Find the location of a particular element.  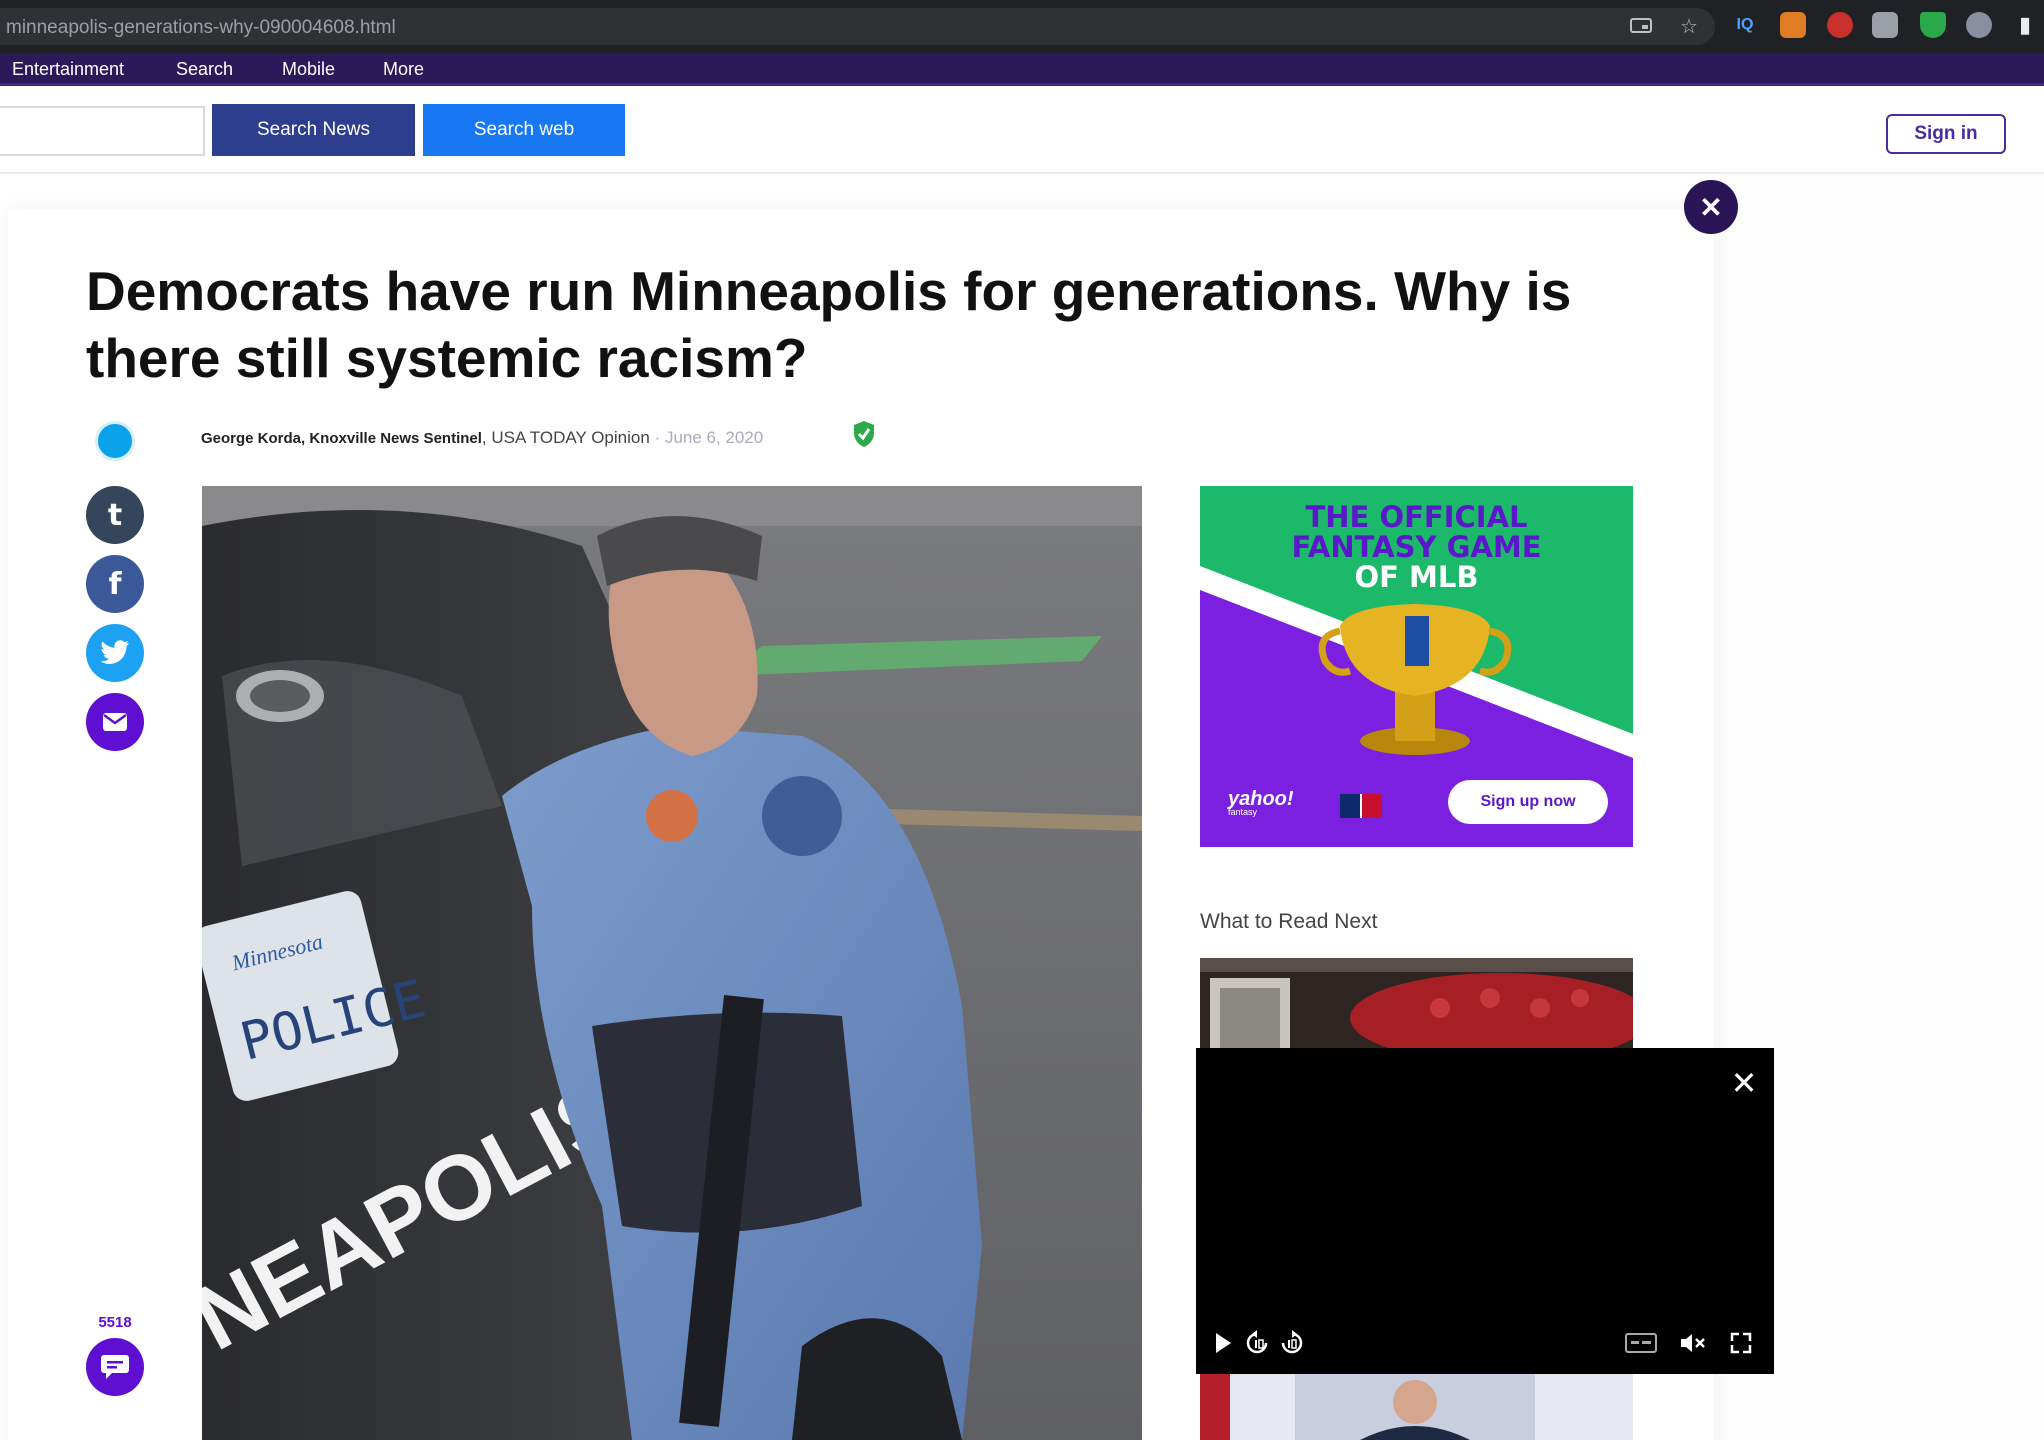

share-tumblr-button: t is located at coordinates (115, 515).